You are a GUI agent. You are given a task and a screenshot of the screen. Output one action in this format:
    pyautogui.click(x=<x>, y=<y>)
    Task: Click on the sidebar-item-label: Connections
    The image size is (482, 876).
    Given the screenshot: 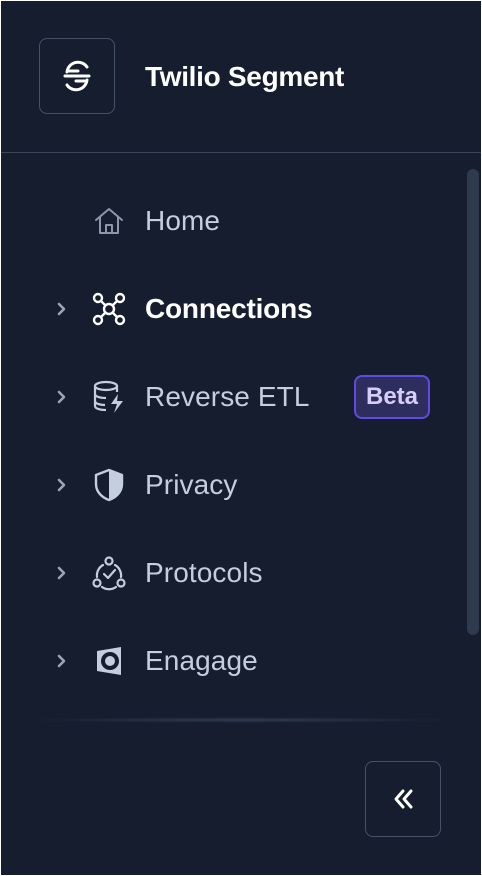 What is the action you would take?
    pyautogui.click(x=229, y=308)
    